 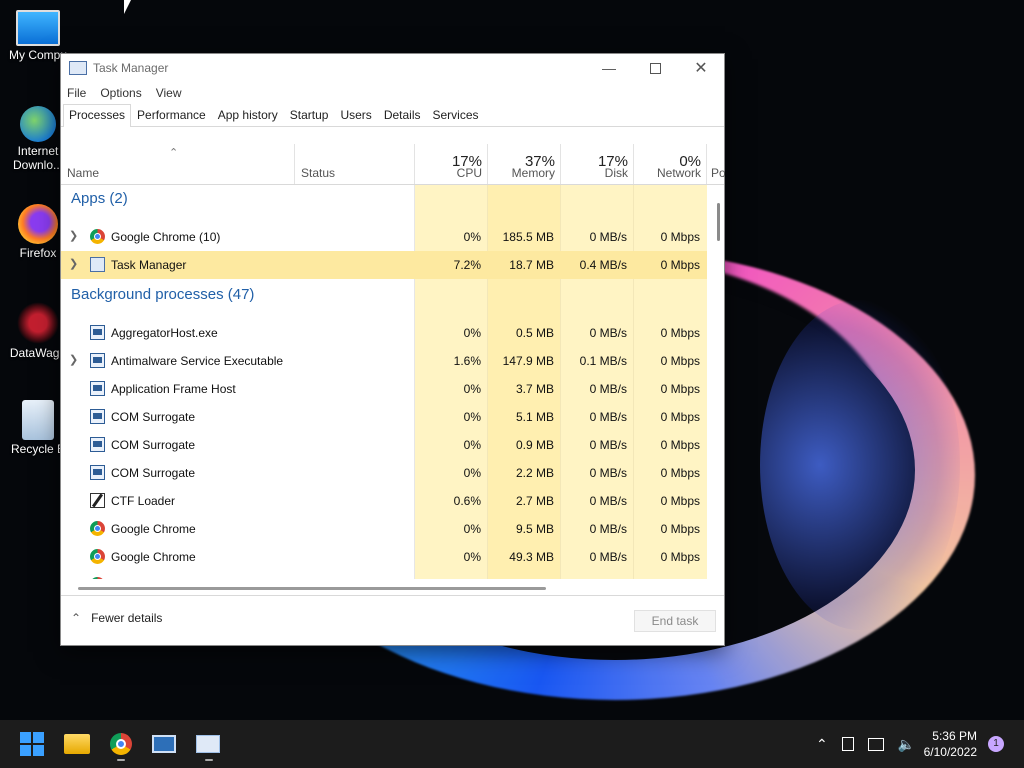 What do you see at coordinates (392, 93) in the screenshot?
I see `menu-bar: File Options View` at bounding box center [392, 93].